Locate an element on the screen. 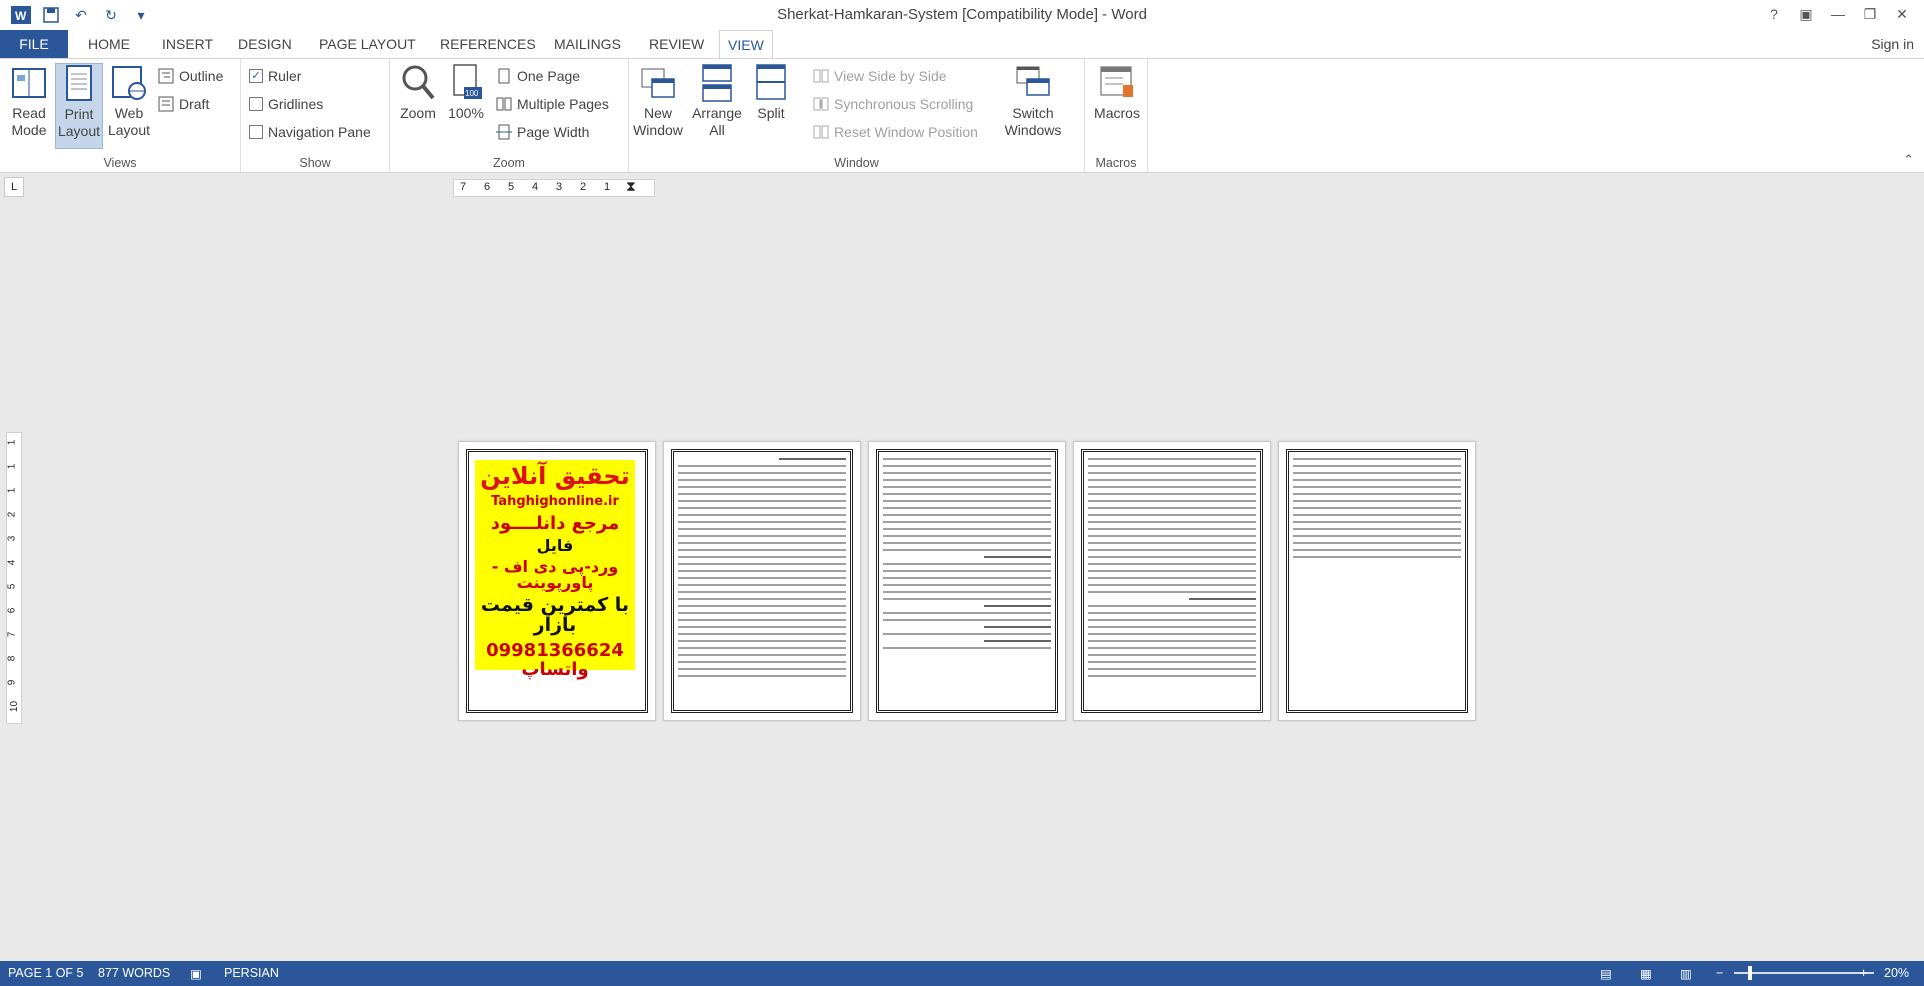  vertical-ruler: 1 1 1 2 3 4 5 6 7 8 9 10 is located at coordinates (14, 578).